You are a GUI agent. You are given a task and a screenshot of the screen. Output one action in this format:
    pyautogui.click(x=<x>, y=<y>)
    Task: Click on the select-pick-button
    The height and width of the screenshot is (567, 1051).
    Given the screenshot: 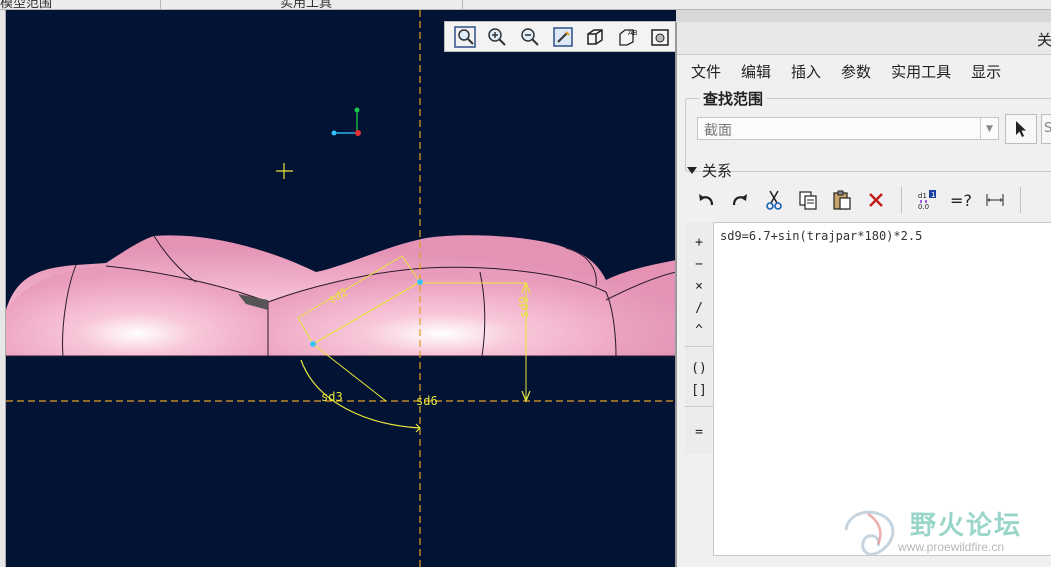 What is the action you would take?
    pyautogui.click(x=1021, y=129)
    